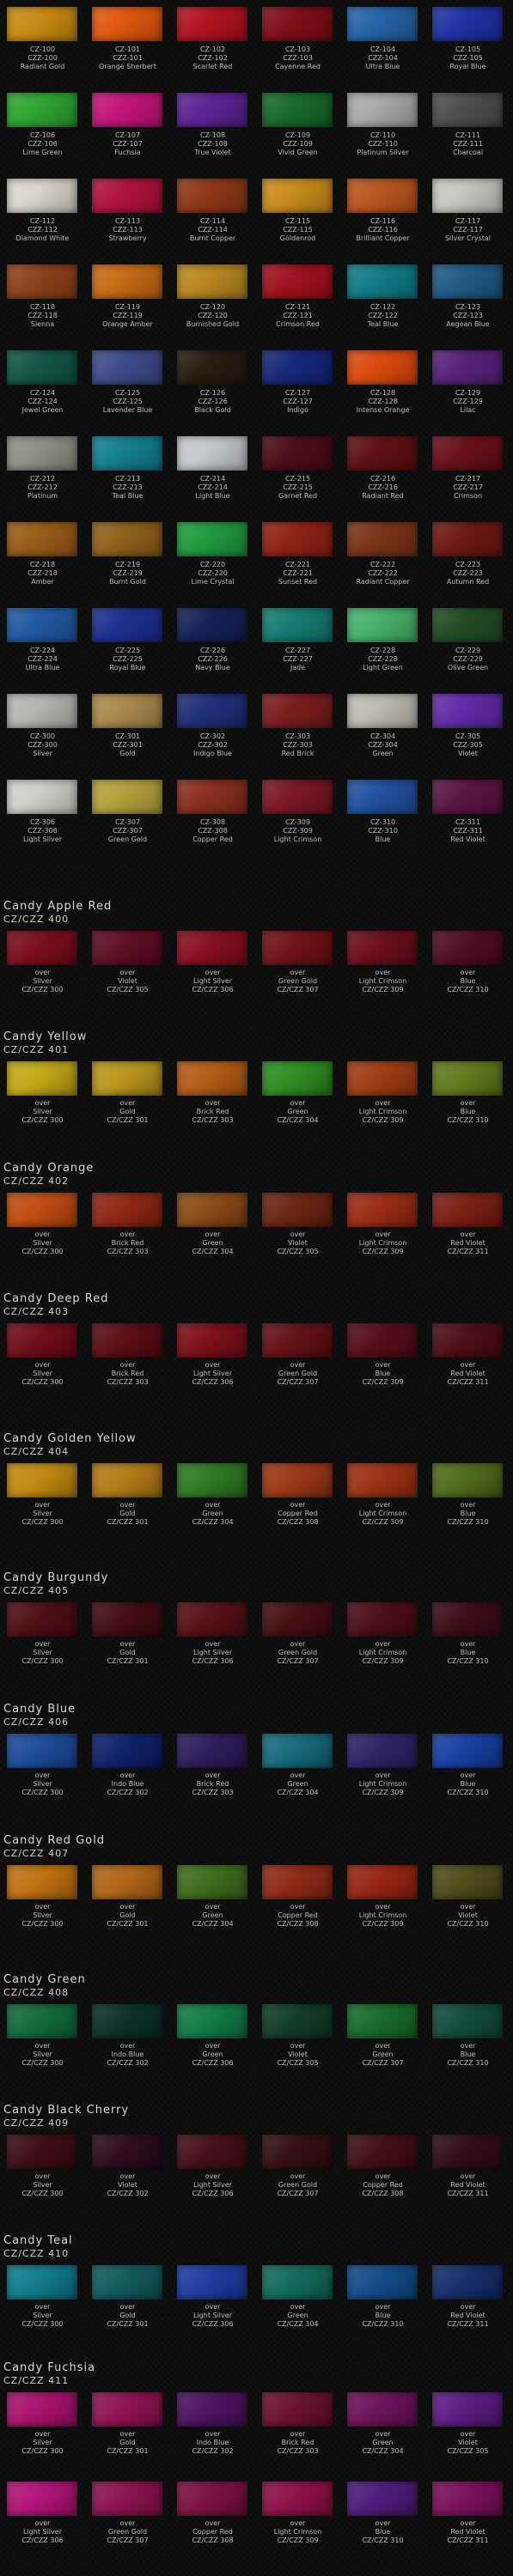 The image size is (513, 2576). I want to click on color-swatch-card: CZ-114 CZZ-114 Burnt Copper, so click(212, 221).